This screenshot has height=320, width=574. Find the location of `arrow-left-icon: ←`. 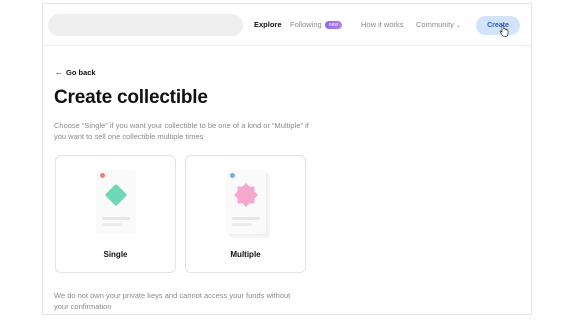

arrow-left-icon: ← is located at coordinates (59, 72).